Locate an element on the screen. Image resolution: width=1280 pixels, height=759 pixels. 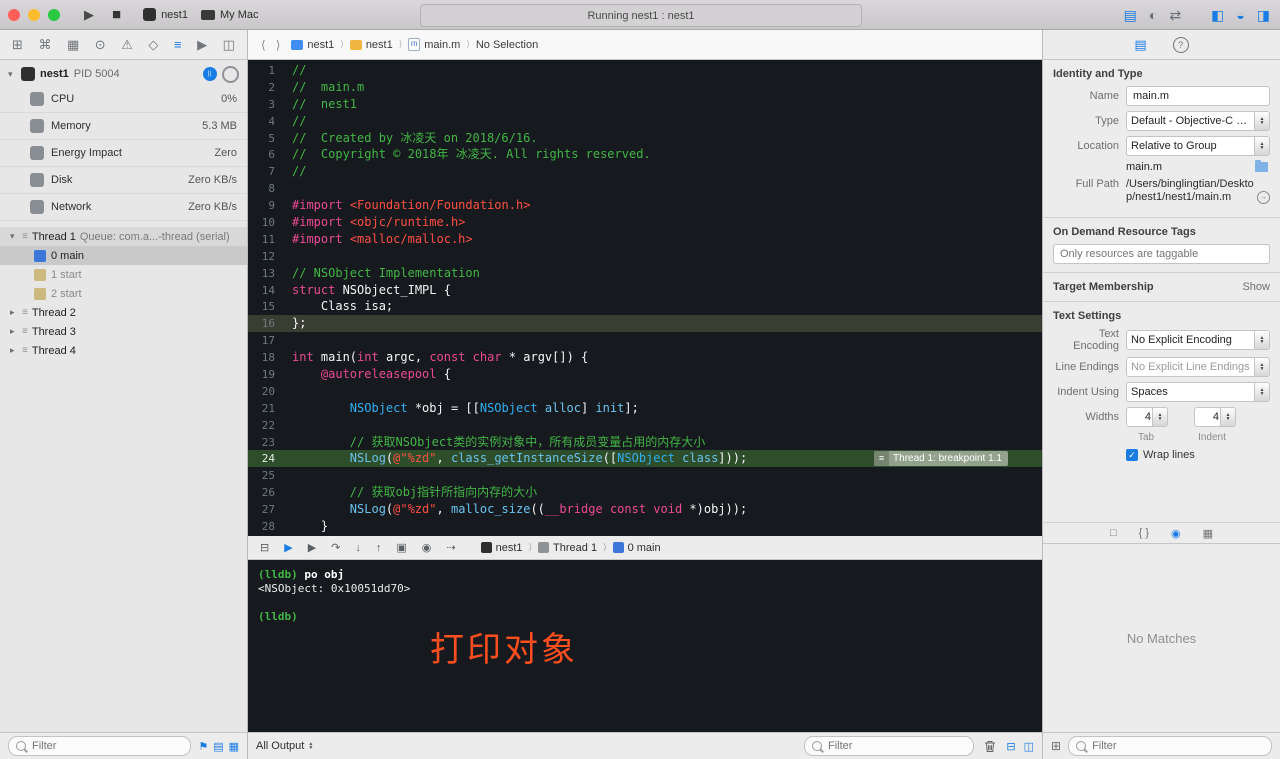
code-line: 14 struct NSObject_IMPL { is located at coordinates (645, 290).